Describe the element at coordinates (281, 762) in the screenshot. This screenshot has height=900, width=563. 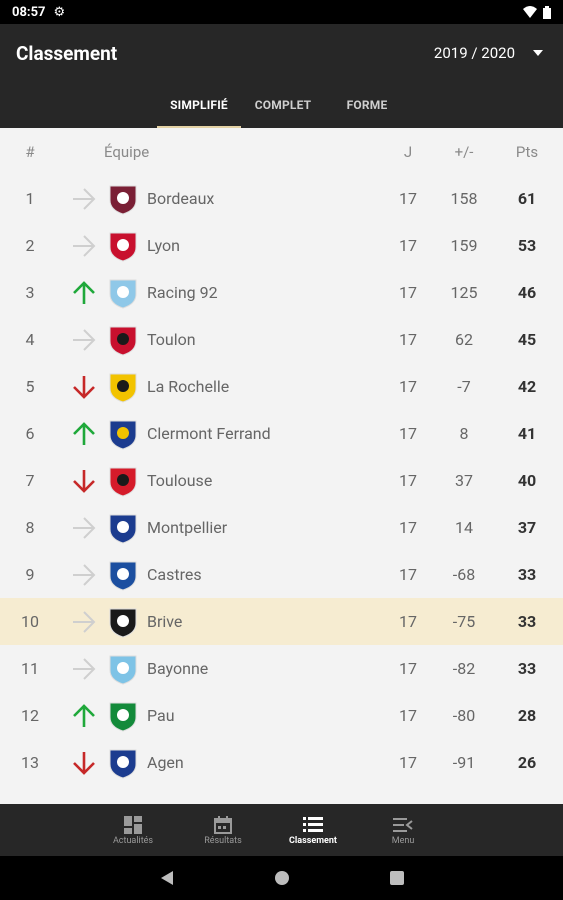
I see `table-row: 13 Agen 17 -91 26` at that location.